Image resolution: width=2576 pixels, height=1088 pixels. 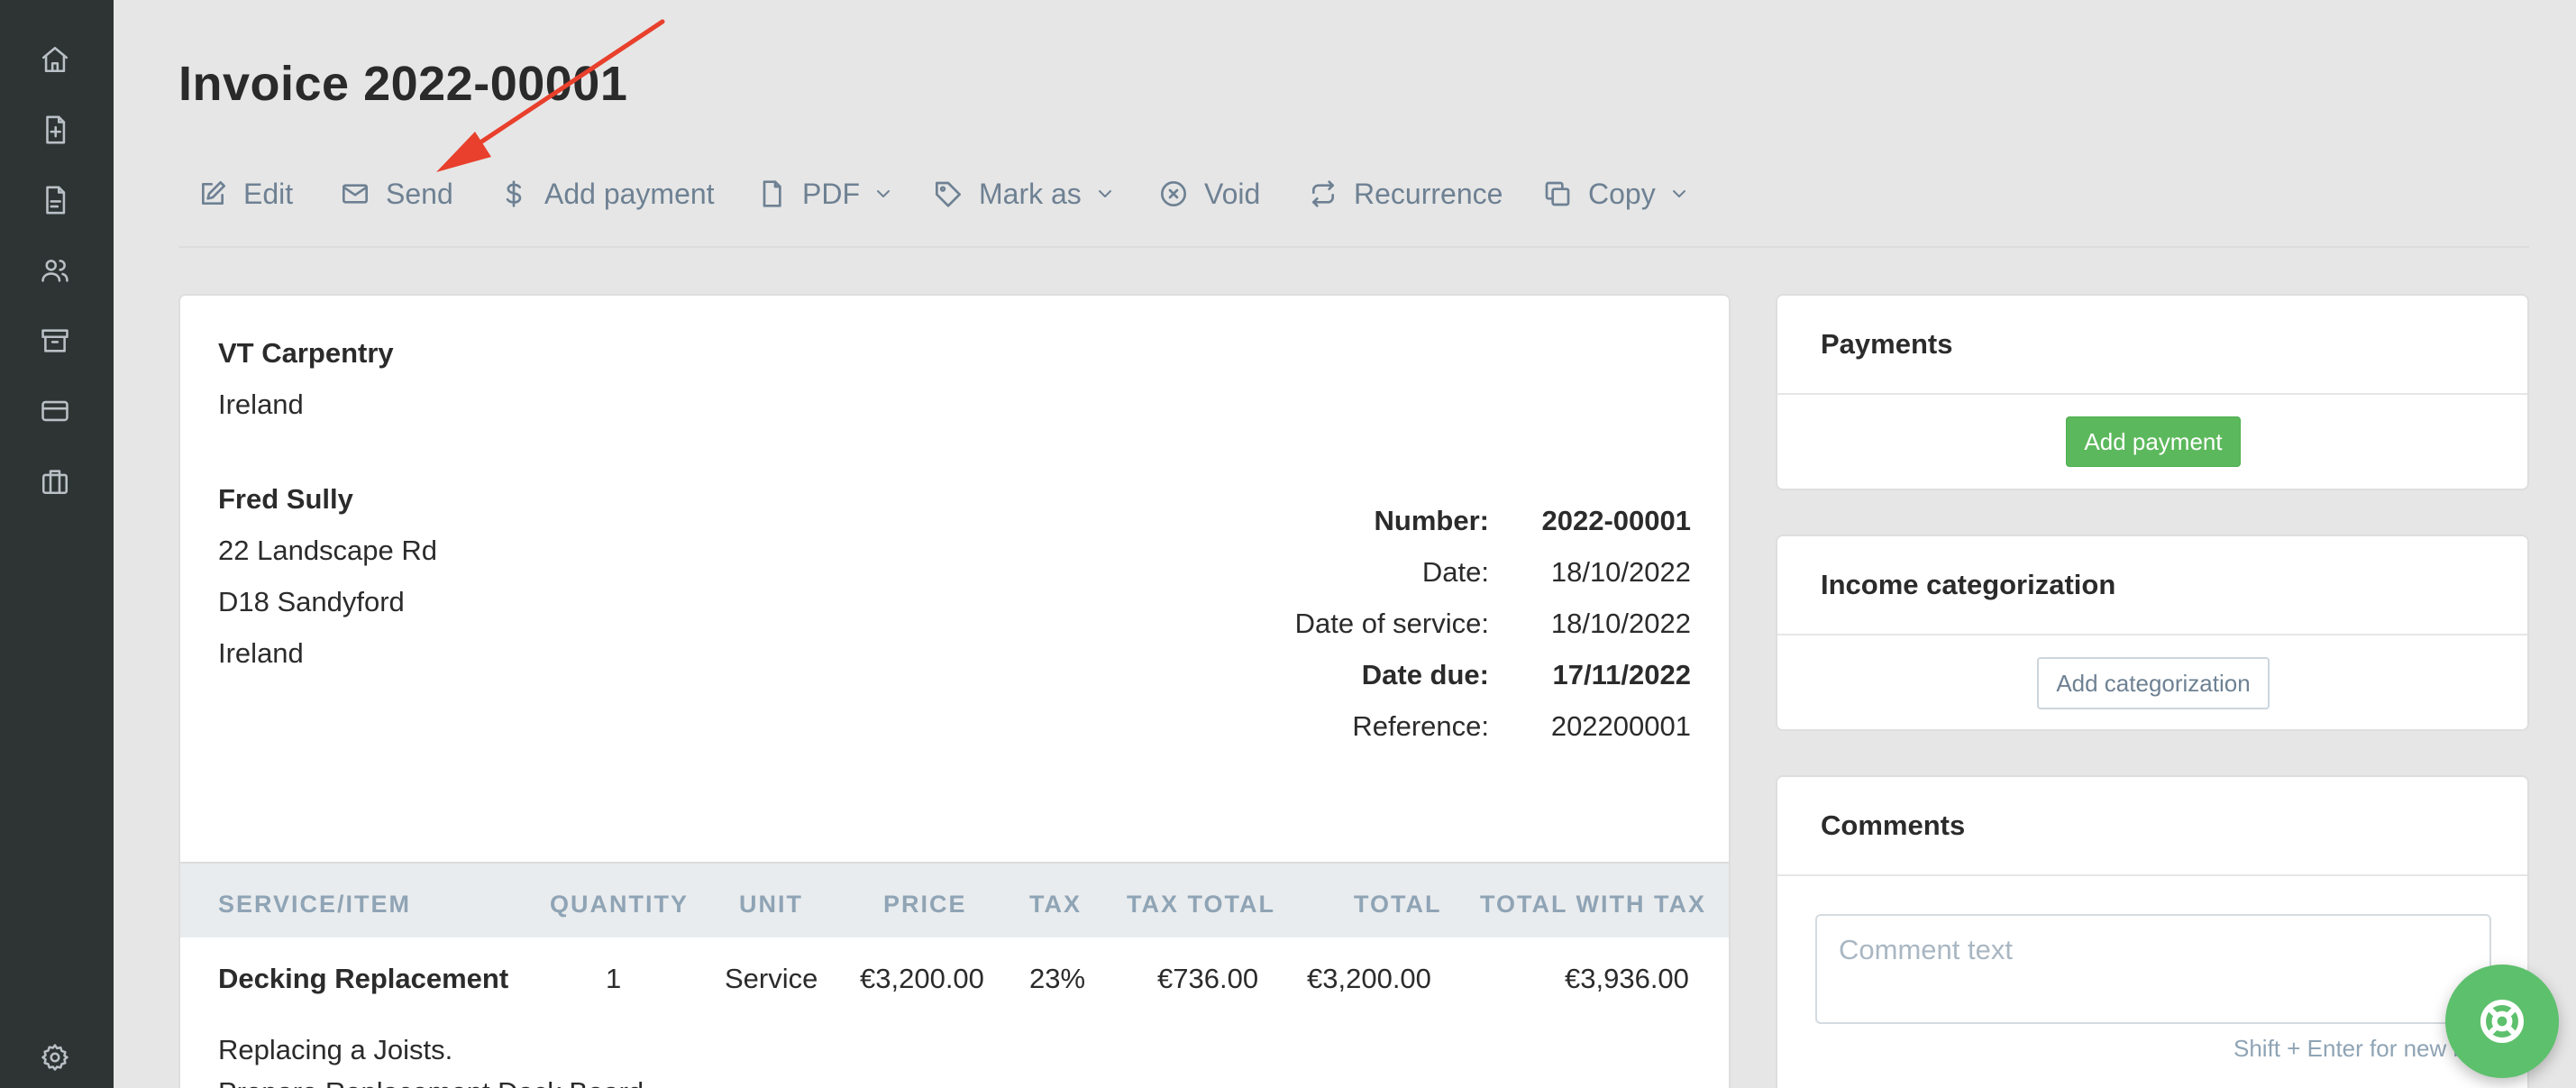 I want to click on row-tax: 23%, so click(x=1057, y=978).